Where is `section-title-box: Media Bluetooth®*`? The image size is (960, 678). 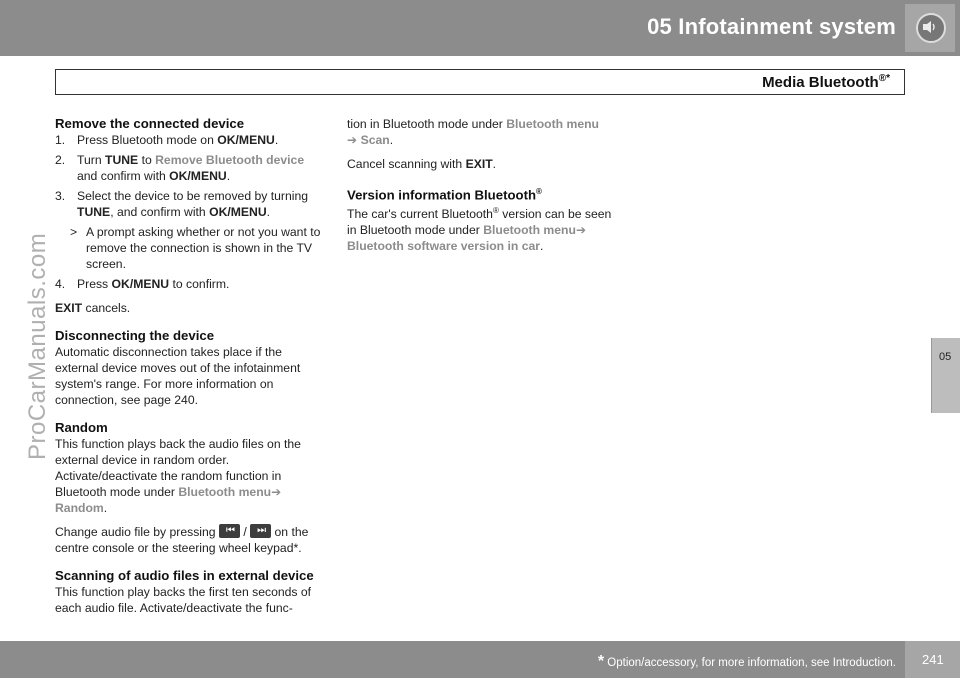 section-title-box: Media Bluetooth®* is located at coordinates (480, 82).